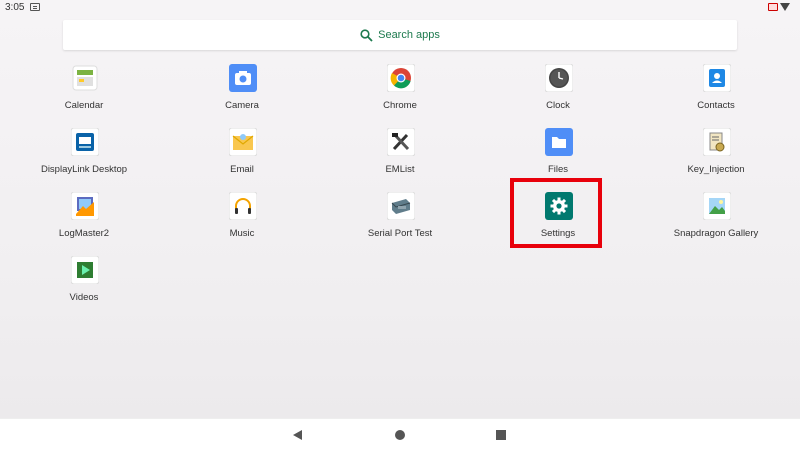 The width and height of the screenshot is (800, 451). What do you see at coordinates (243, 206) in the screenshot?
I see `music-icon` at bounding box center [243, 206].